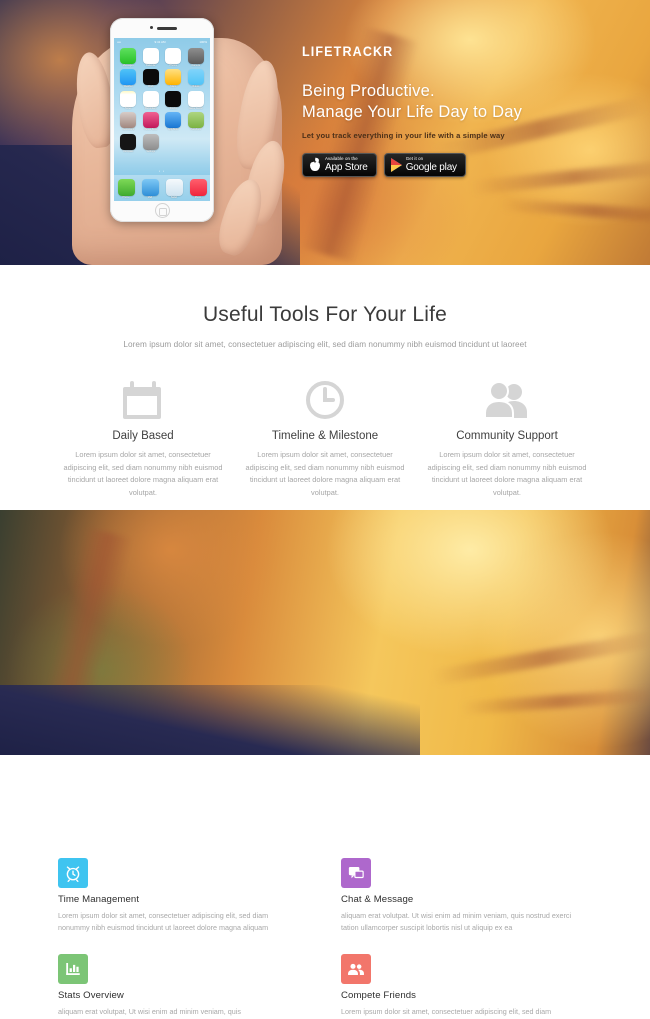 The image size is (650, 1019). I want to click on dock-icon-safari: Safari, so click(174, 188).